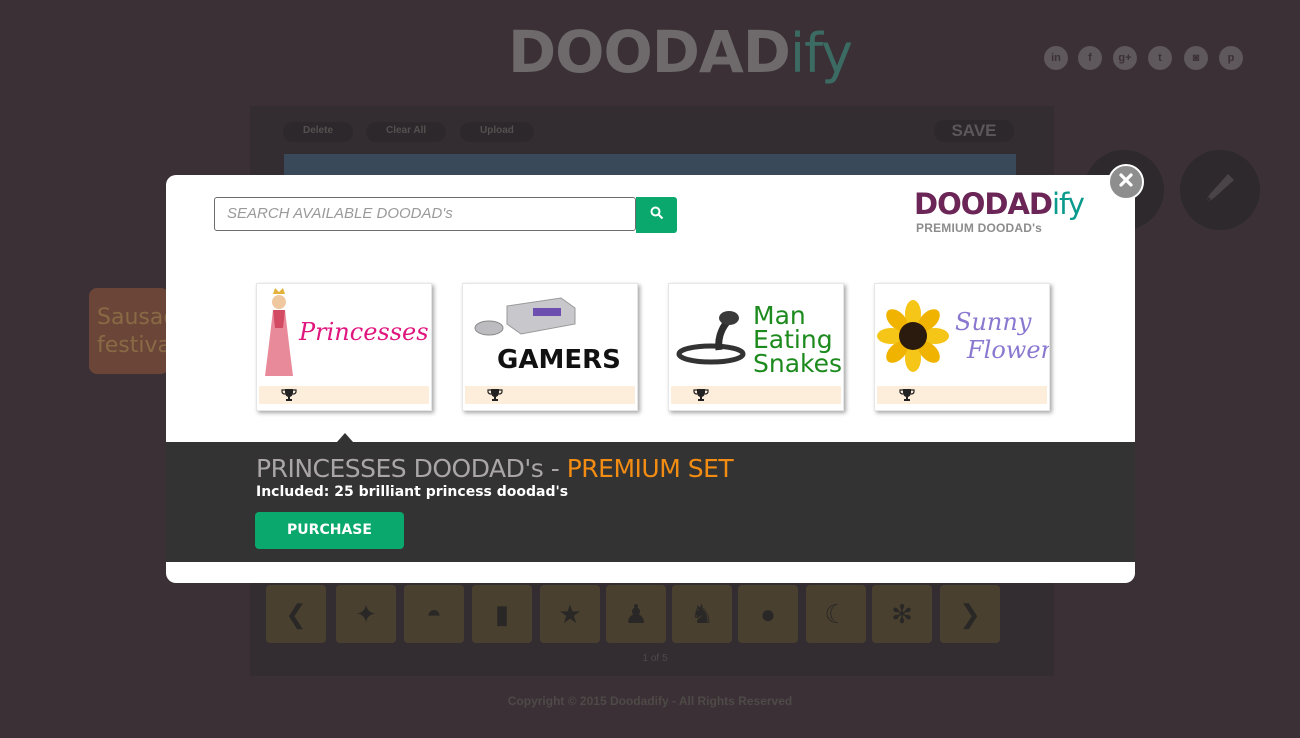 This screenshot has width=1300, height=738. Describe the element at coordinates (296, 614) in the screenshot. I see `prev-arrow-button: ❮` at that location.